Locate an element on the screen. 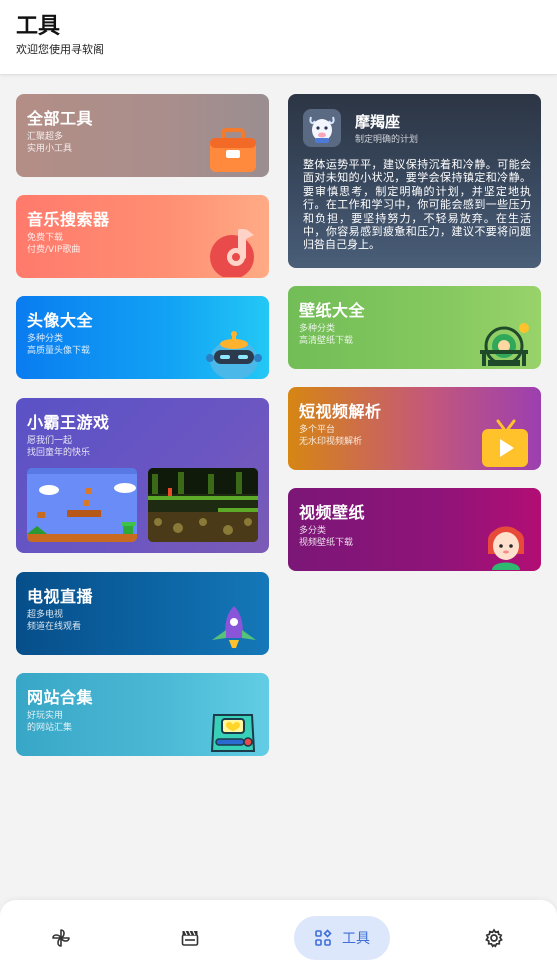 The width and height of the screenshot is (557, 974). pinwheel-icon is located at coordinates (61, 938).